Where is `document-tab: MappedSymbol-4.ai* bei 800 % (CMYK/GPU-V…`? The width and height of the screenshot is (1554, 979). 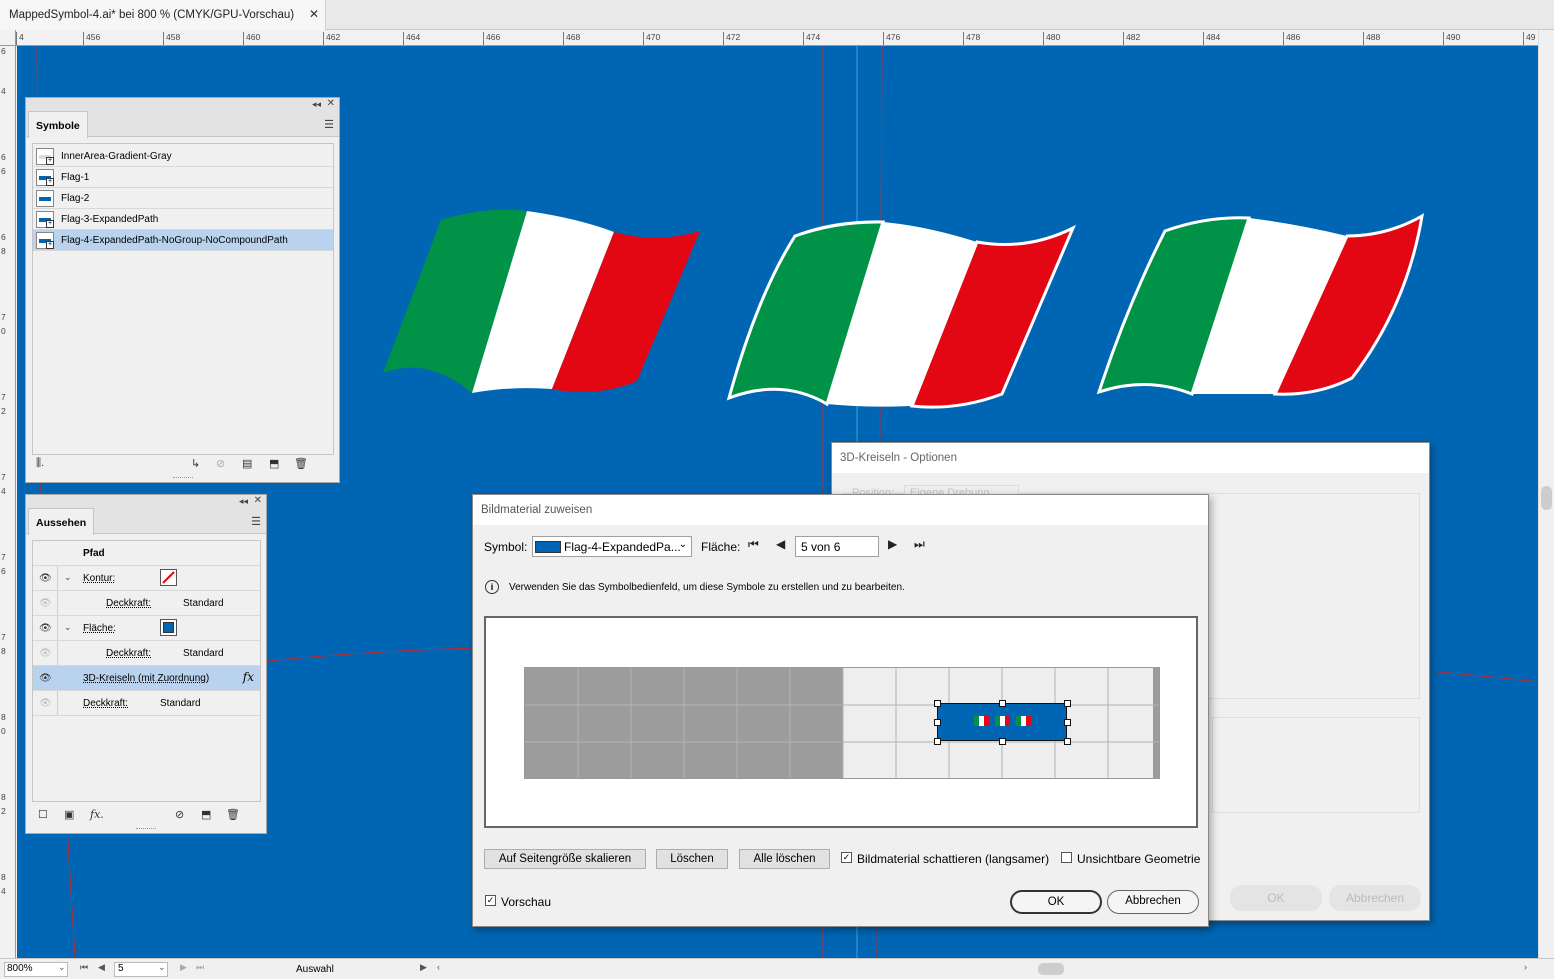
document-tab: MappedSymbol-4.ai* bei 800 % (CMYK/GPU-V… is located at coordinates (163, 15).